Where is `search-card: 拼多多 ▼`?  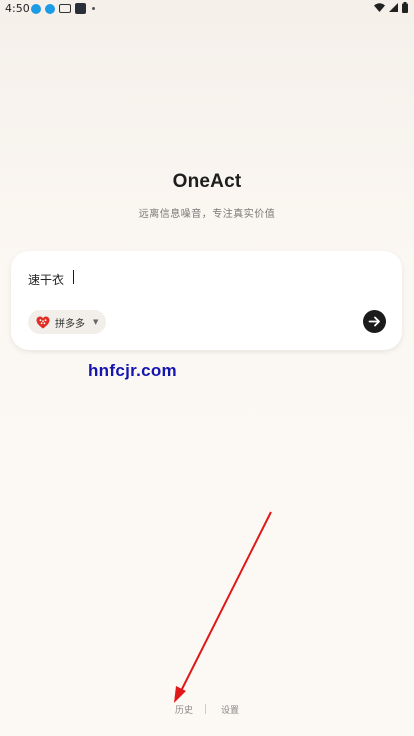
search-card: 拼多多 ▼ is located at coordinates (206, 300).